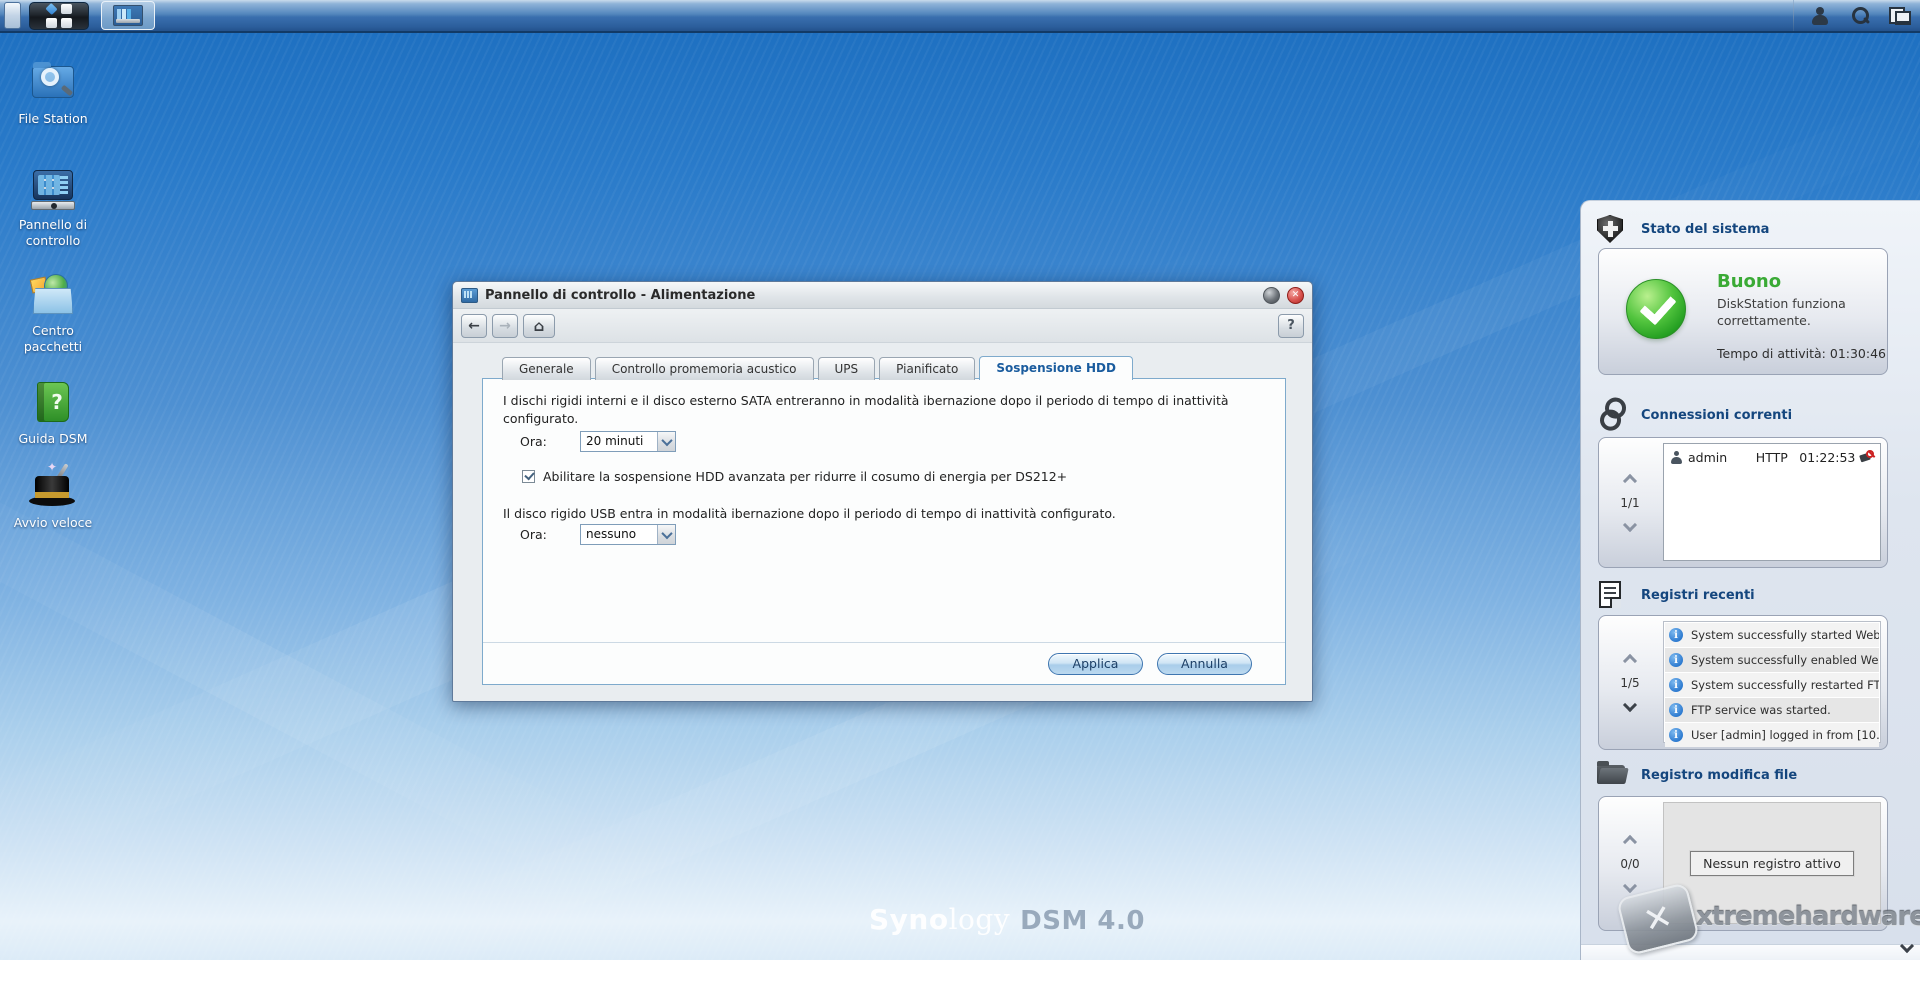 The height and width of the screenshot is (1001, 1920). What do you see at coordinates (1611, 775) in the screenshot?
I see `folder-icon` at bounding box center [1611, 775].